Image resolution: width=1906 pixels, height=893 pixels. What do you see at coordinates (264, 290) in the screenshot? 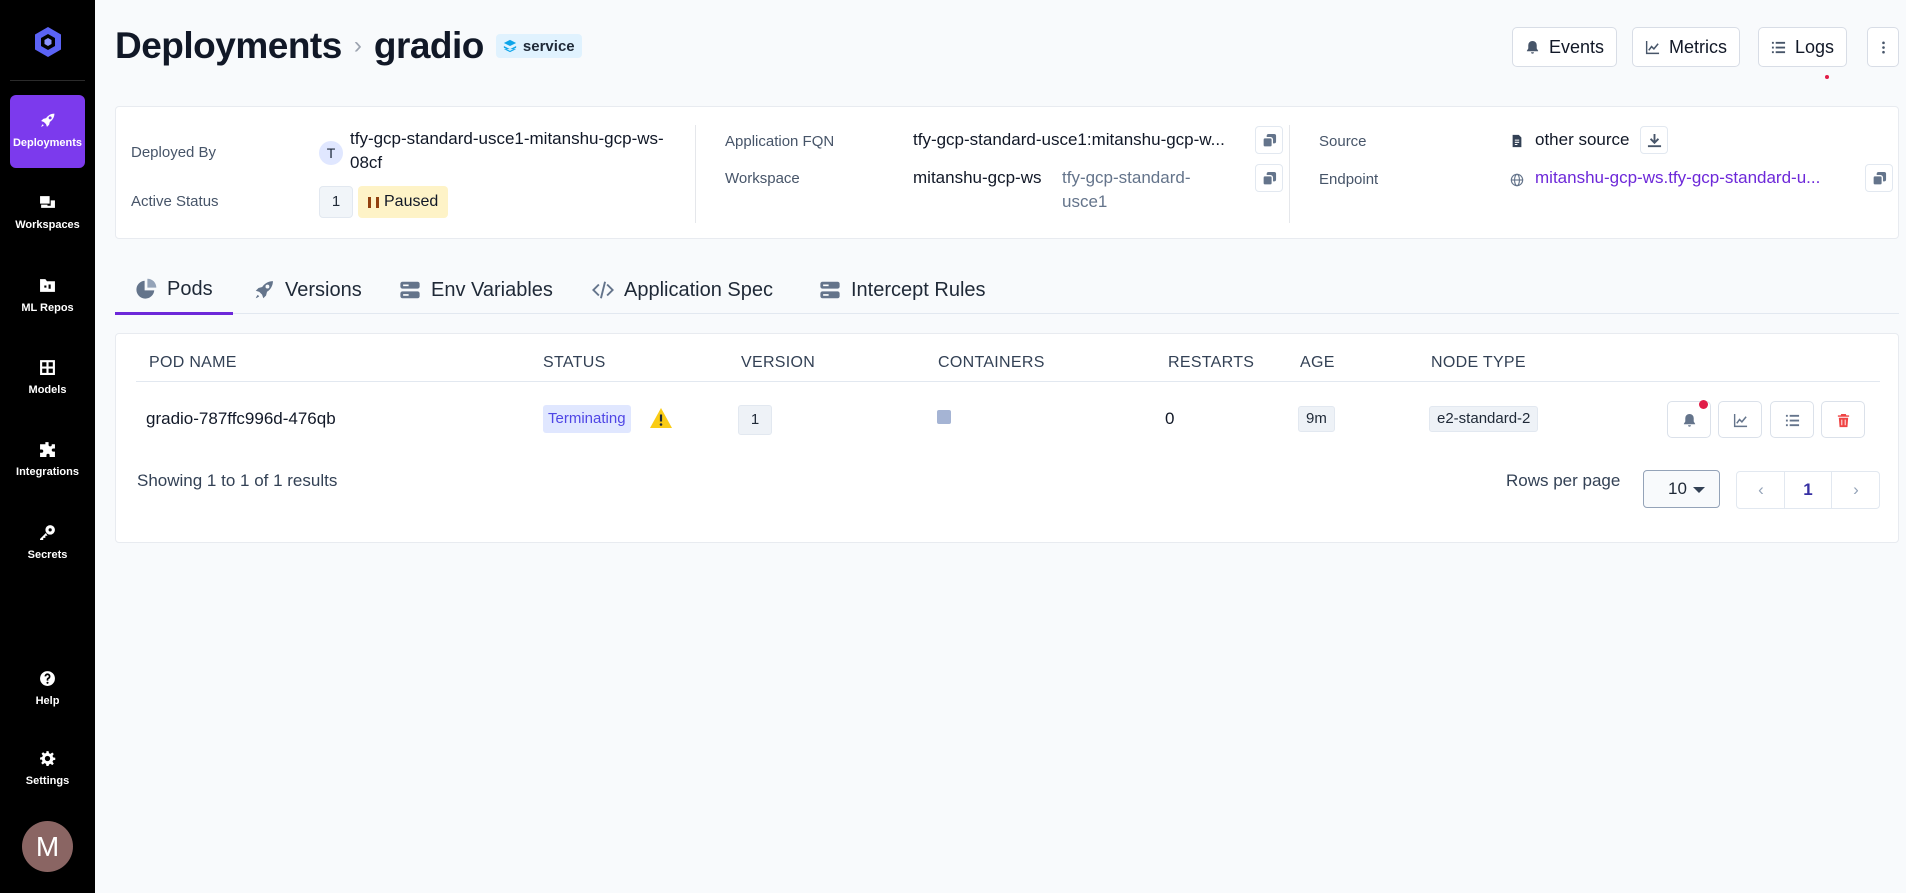
I see `rocket-icon` at bounding box center [264, 290].